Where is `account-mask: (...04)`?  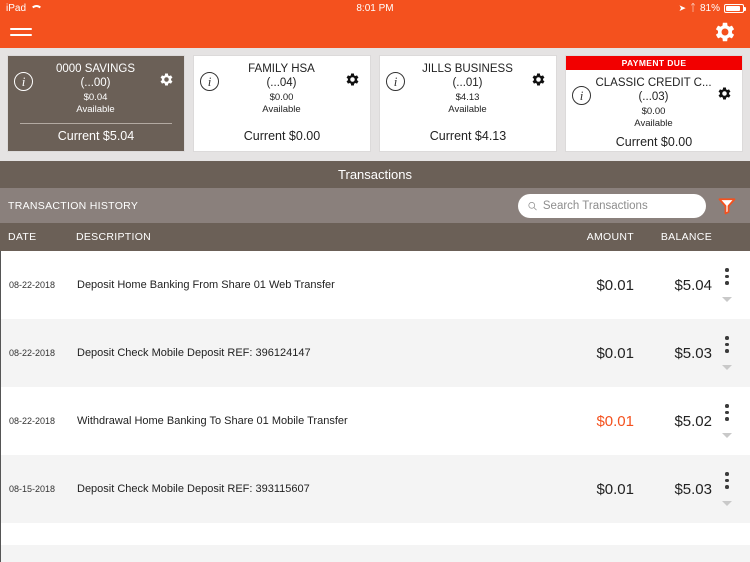 account-mask: (...04) is located at coordinates (281, 83).